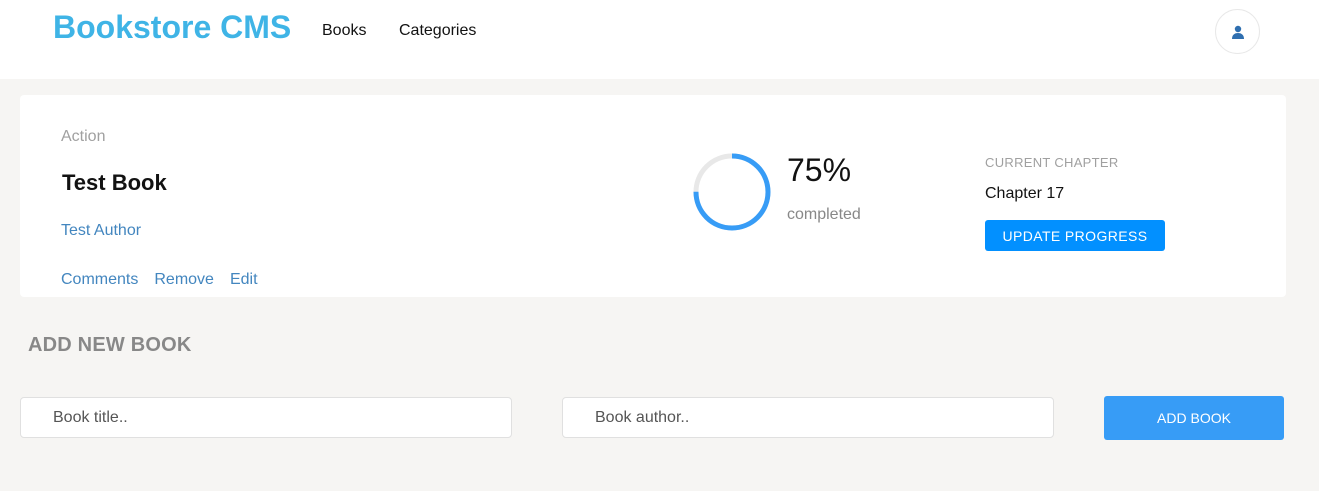  What do you see at coordinates (244, 279) in the screenshot?
I see `edit-button: Edit` at bounding box center [244, 279].